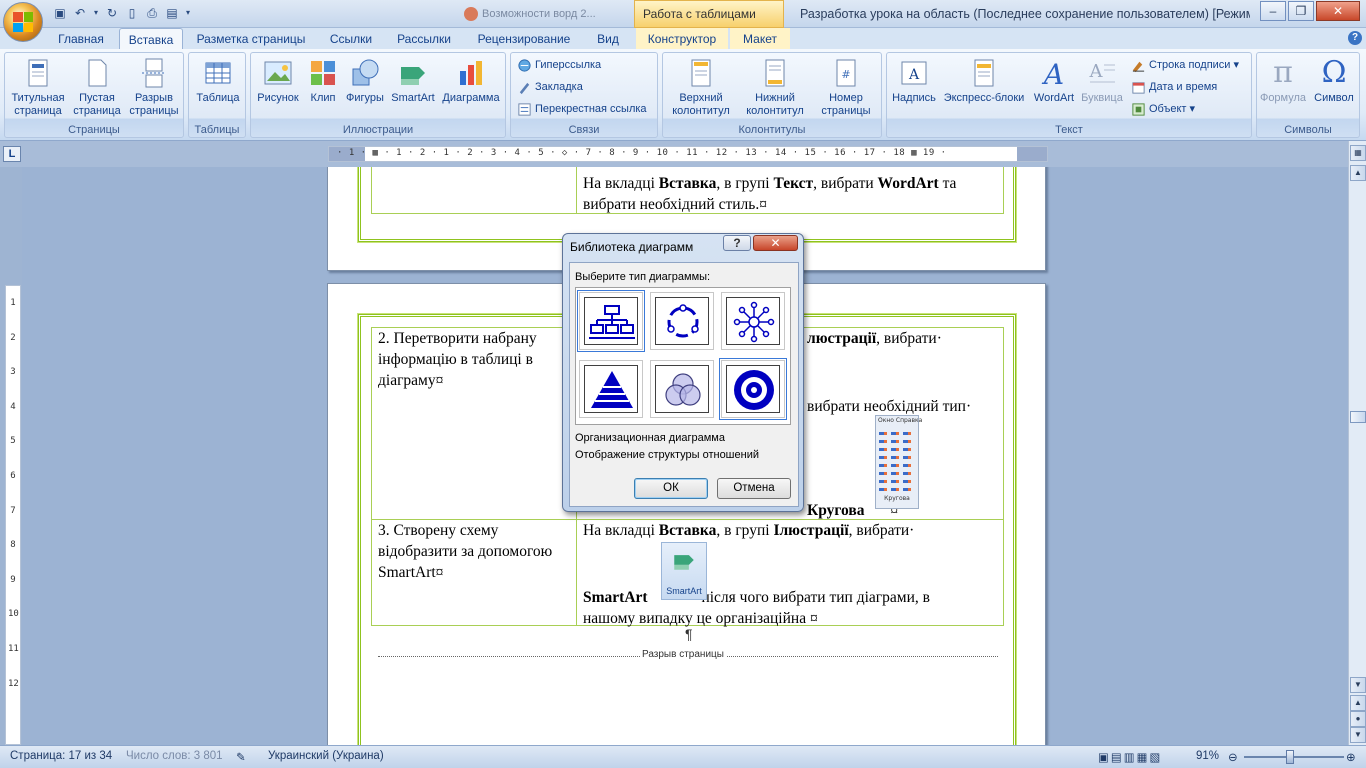 This screenshot has width=1366, height=768. What do you see at coordinates (1052, 73) in the screenshot?
I see `svg-text: A` at bounding box center [1052, 73].